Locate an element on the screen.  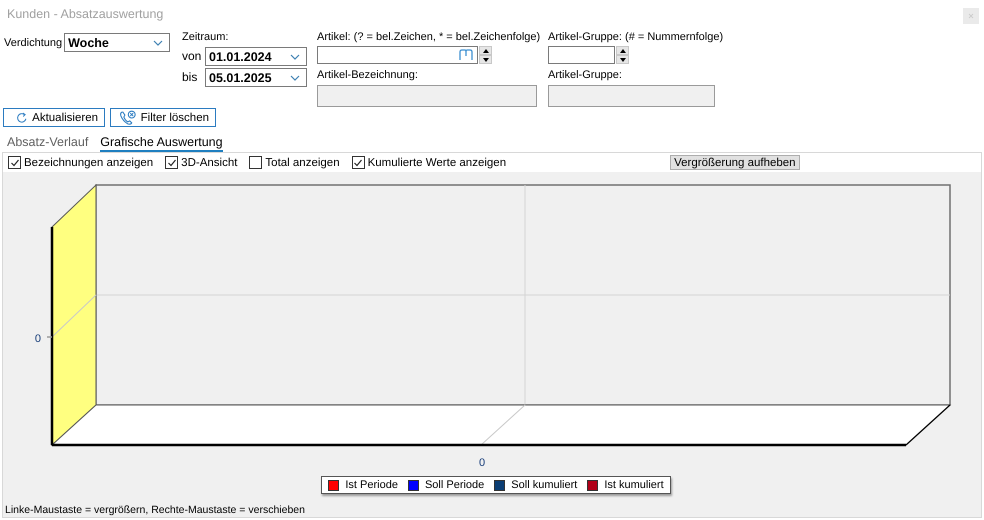
y-axis-label: 0 is located at coordinates (37, 339).